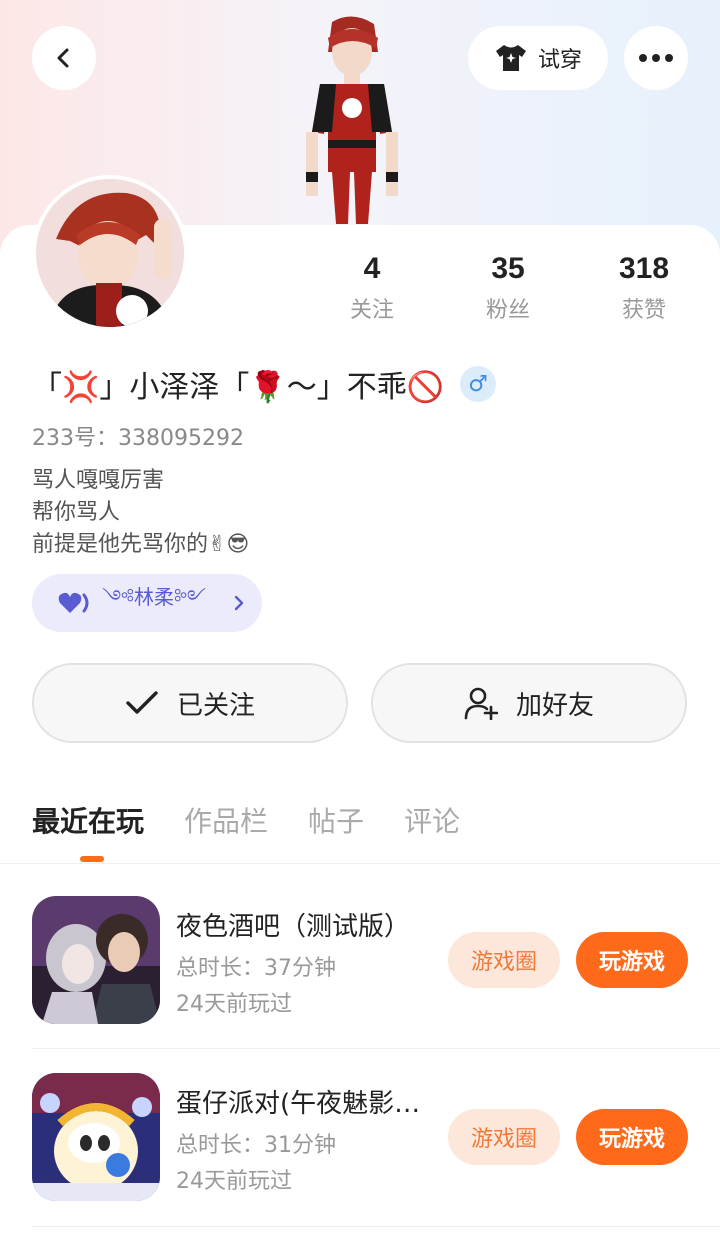 The height and width of the screenshot is (1240, 720). Describe the element at coordinates (508, 268) in the screenshot. I see `stat-followers-value: 35` at that location.